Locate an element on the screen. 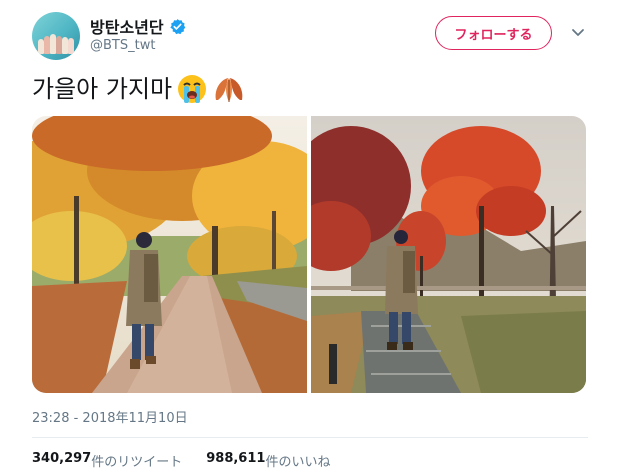 The height and width of the screenshot is (475, 620). follow-button: フォローする is located at coordinates (493, 33).